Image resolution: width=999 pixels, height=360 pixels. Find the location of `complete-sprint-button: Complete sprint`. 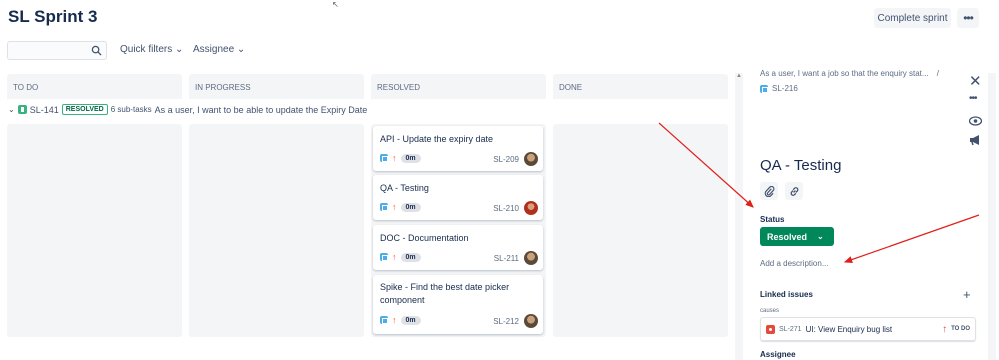

complete-sprint-button: Complete sprint is located at coordinates (912, 18).